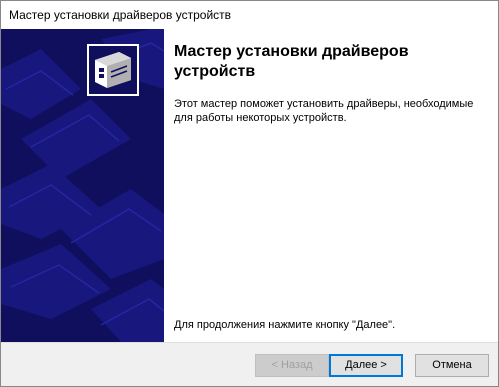 The width and height of the screenshot is (499, 387). What do you see at coordinates (452, 365) in the screenshot?
I see `cancel-button: Отмена` at bounding box center [452, 365].